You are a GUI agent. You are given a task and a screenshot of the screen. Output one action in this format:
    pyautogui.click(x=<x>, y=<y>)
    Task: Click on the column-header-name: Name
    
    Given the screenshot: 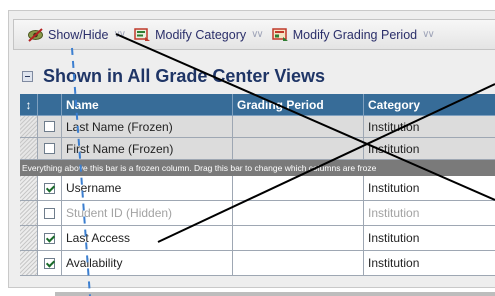 What is the action you would take?
    pyautogui.click(x=147, y=105)
    